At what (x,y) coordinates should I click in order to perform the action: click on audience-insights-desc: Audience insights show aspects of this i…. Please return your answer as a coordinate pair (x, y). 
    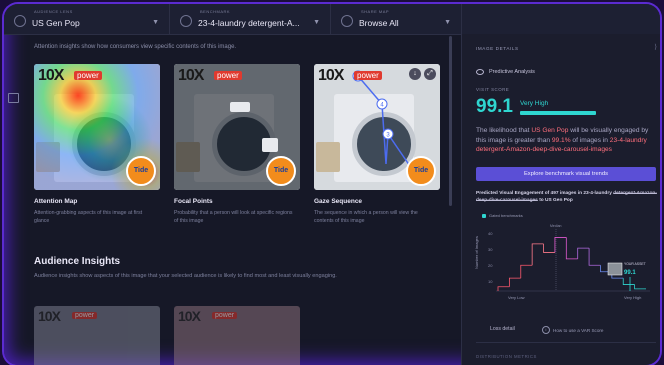
    Looking at the image, I should click on (185, 276).